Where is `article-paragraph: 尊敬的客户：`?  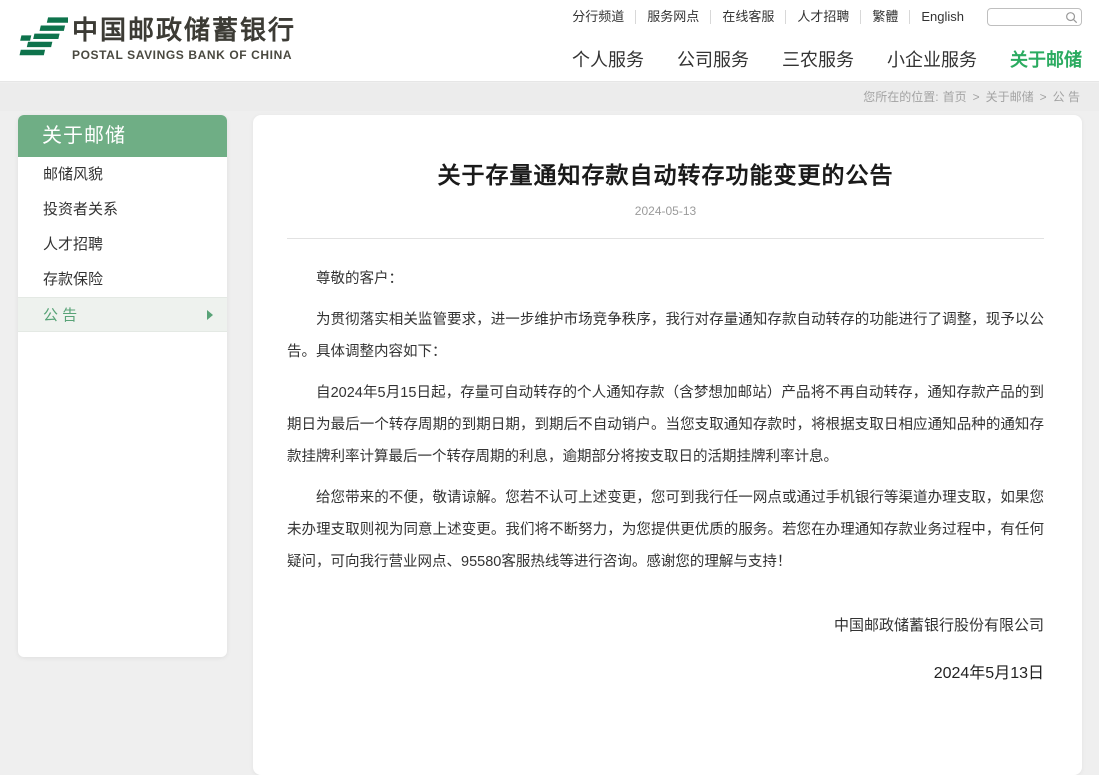
article-paragraph: 尊敬的客户： is located at coordinates (359, 279).